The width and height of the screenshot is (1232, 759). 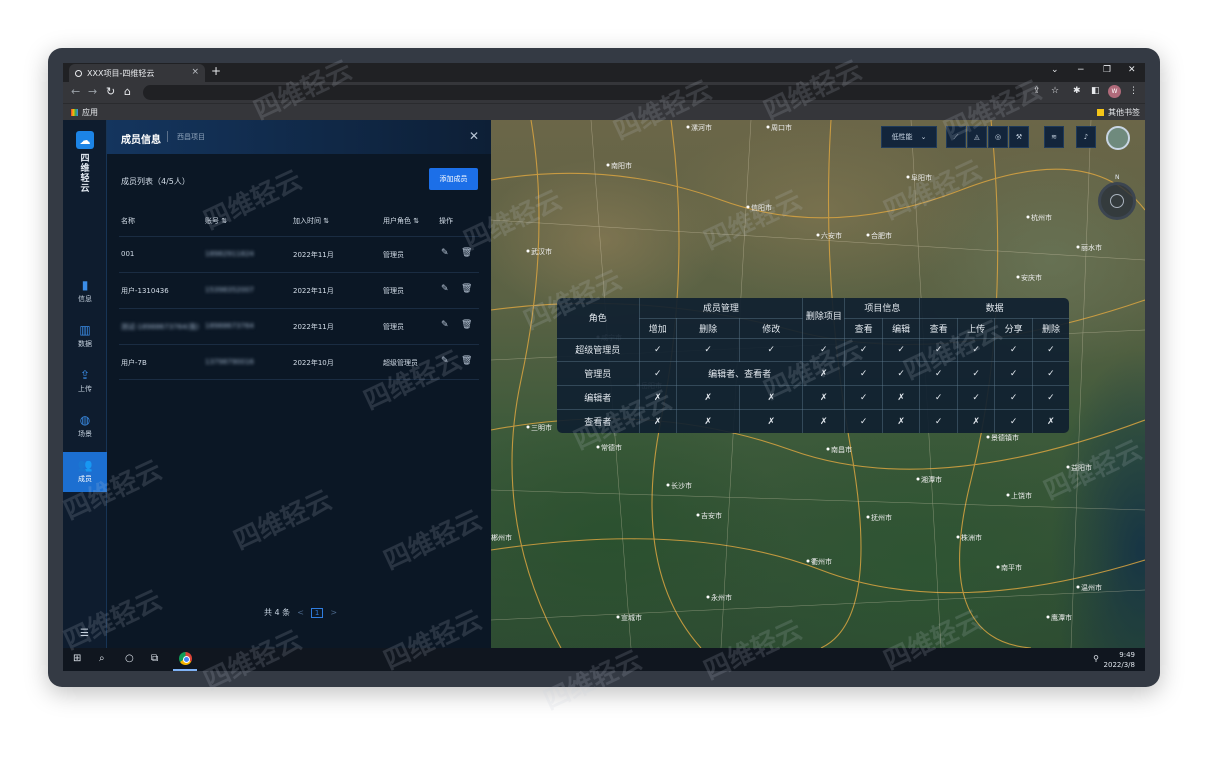 I want to click on city-label: 阜阳市, so click(x=921, y=177).